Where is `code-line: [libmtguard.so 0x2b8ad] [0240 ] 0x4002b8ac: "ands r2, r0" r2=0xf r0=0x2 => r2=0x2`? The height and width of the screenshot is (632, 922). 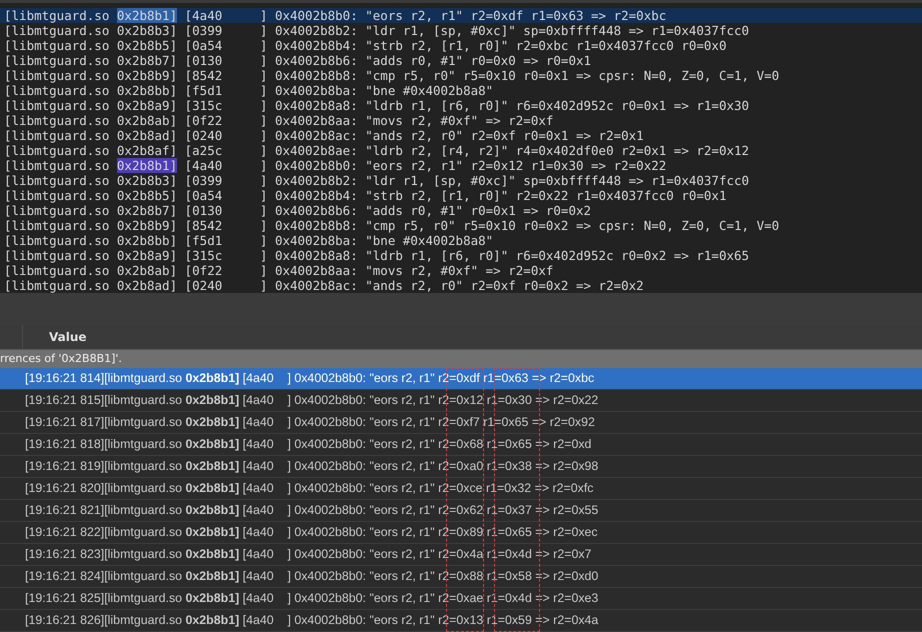 code-line: [libmtguard.so 0x2b8ad] [0240 ] 0x4002b8ac: "ands r2, r0" r2=0xf r0=0x2 => r2=0x2 is located at coordinates (324, 285).